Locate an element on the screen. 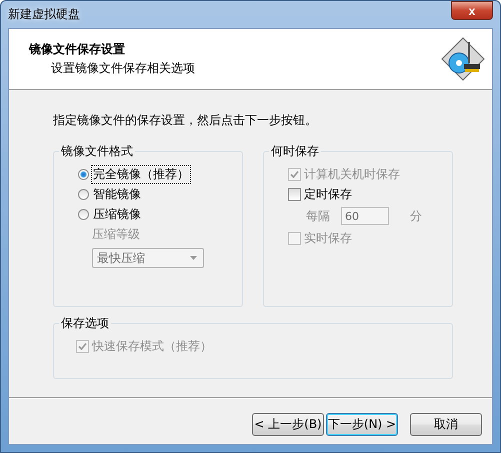  group-title: 保存选项 is located at coordinates (85, 323).